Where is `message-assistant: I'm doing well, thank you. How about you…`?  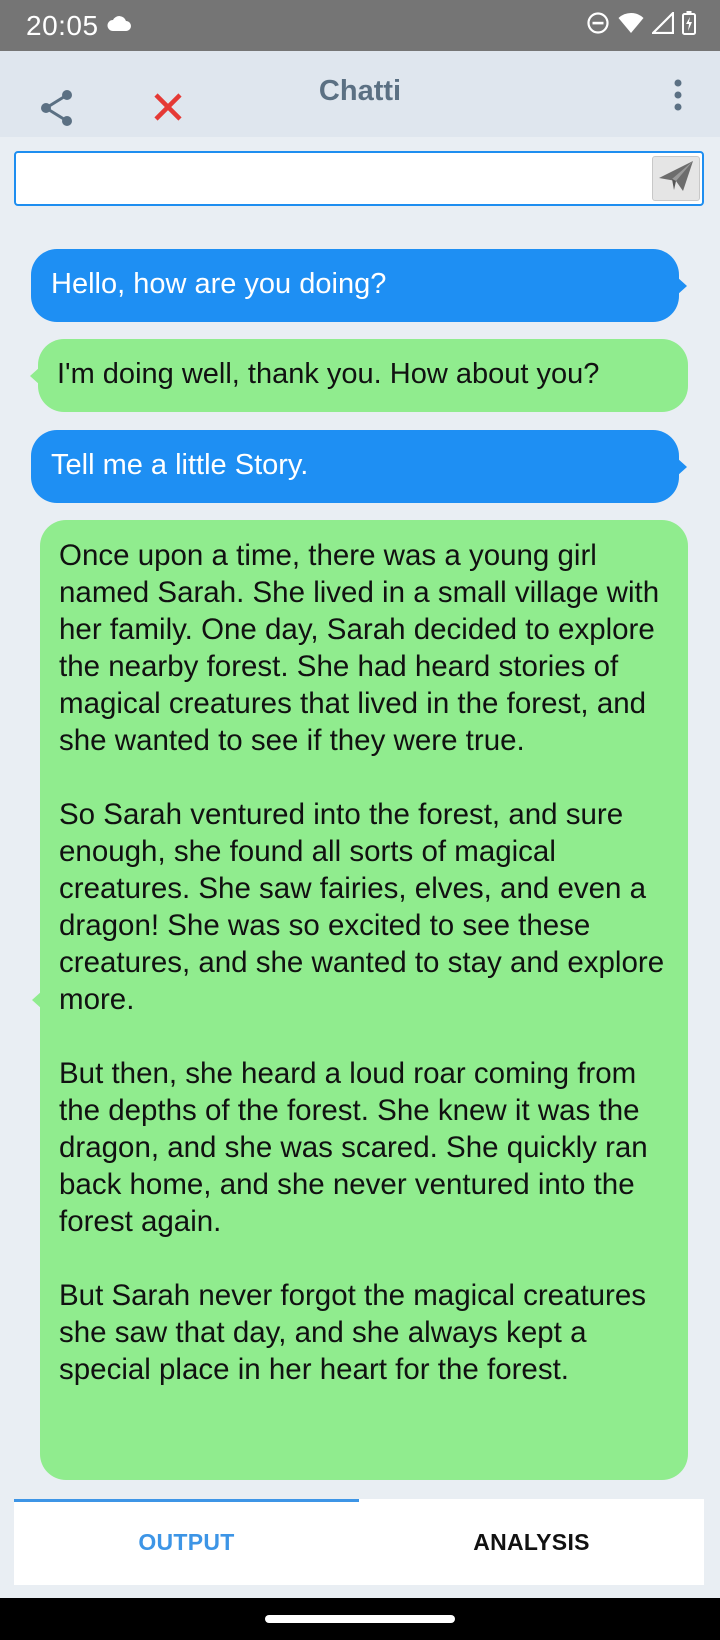
message-assistant: I'm doing well, thank you. How about you… is located at coordinates (359, 375).